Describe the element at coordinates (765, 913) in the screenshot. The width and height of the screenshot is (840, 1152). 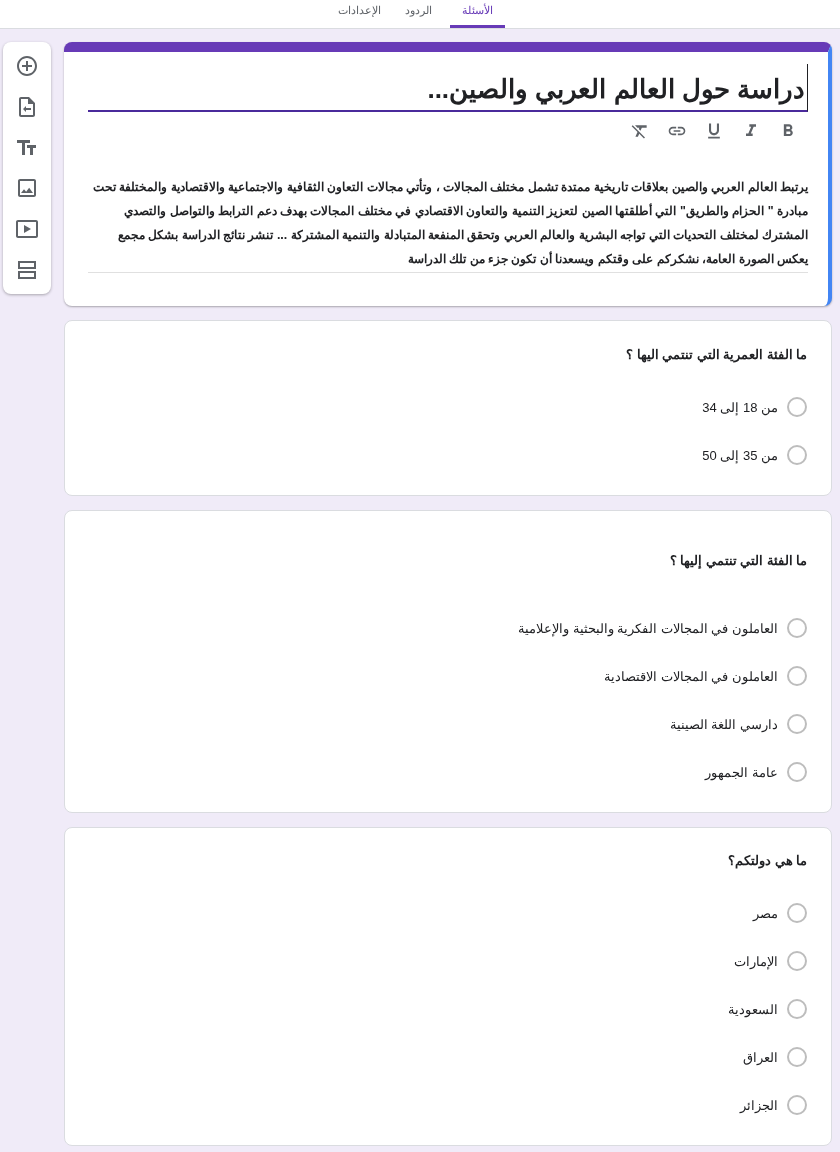
I see `option-label: مصر` at that location.